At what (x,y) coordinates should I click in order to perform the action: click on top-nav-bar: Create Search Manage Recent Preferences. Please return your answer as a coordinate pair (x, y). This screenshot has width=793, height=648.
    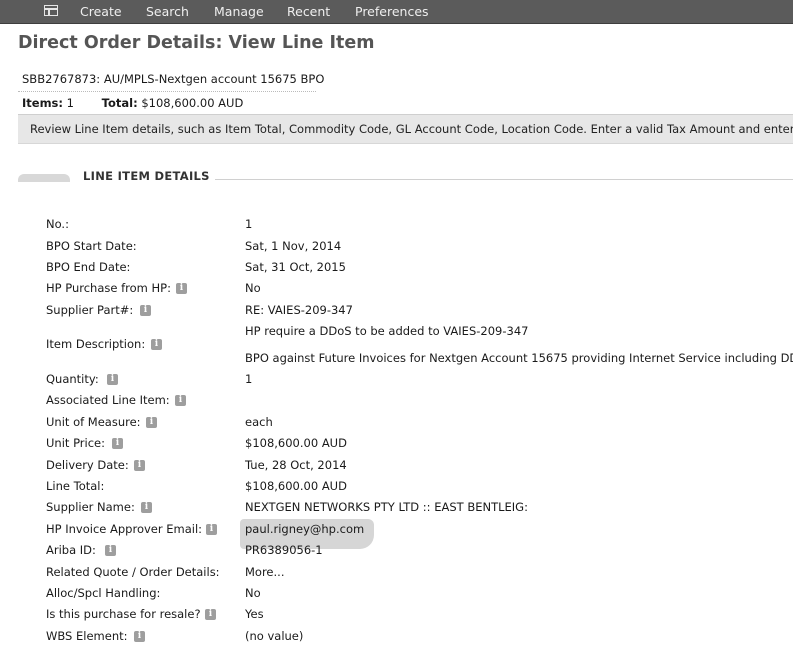
    Looking at the image, I should click on (396, 12).